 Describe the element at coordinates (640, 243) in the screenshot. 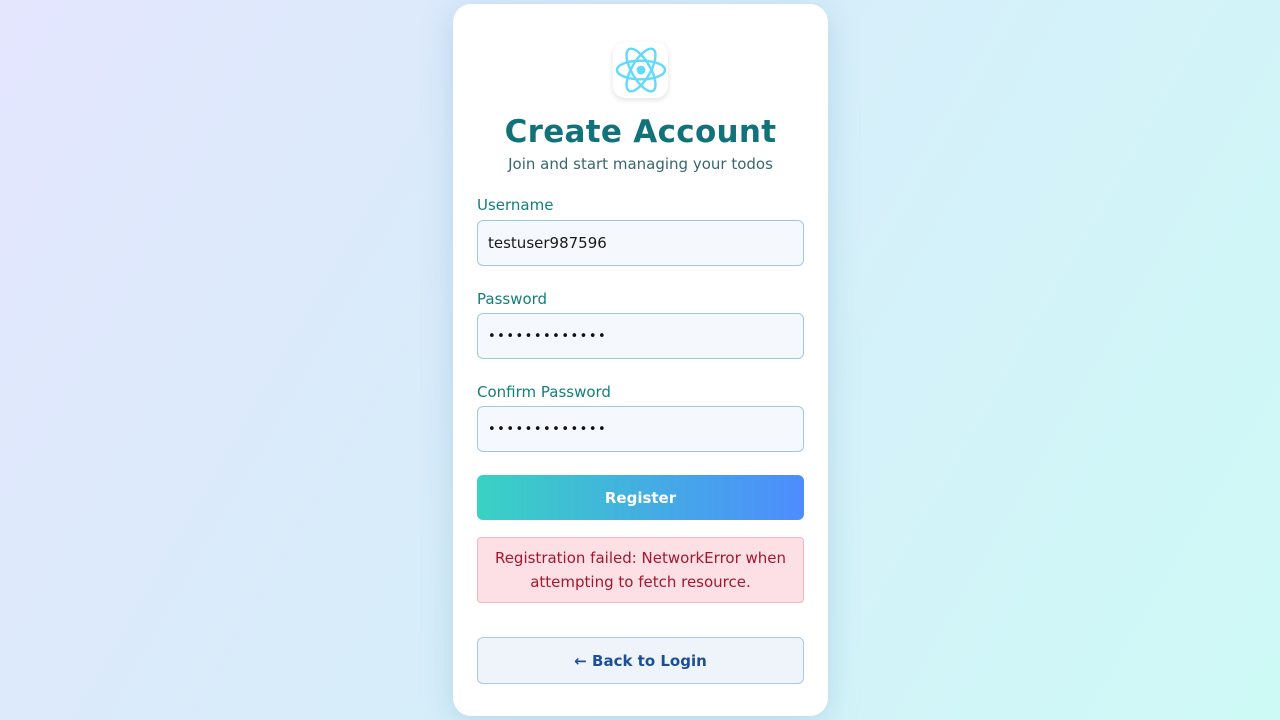

I see `username-input: testuser987596` at that location.